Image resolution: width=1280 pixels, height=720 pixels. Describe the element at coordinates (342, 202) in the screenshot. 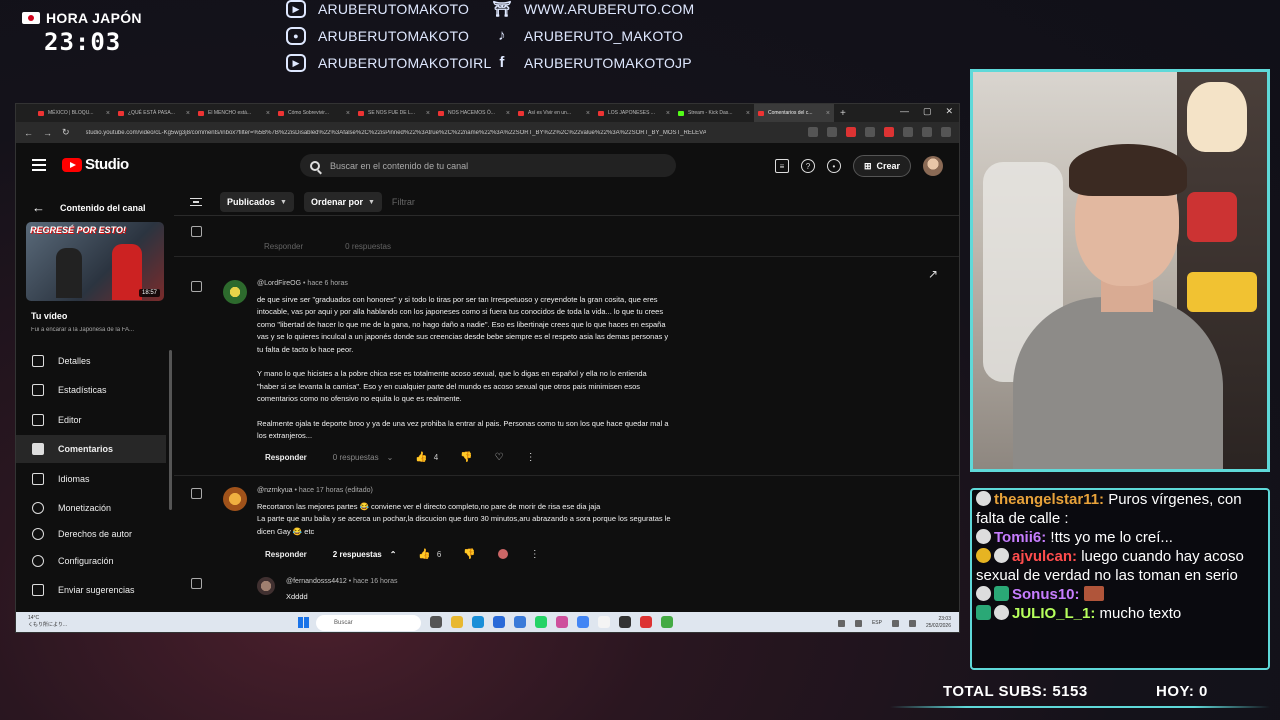

I see `sort-by-chip: Ordenar por ▼` at that location.